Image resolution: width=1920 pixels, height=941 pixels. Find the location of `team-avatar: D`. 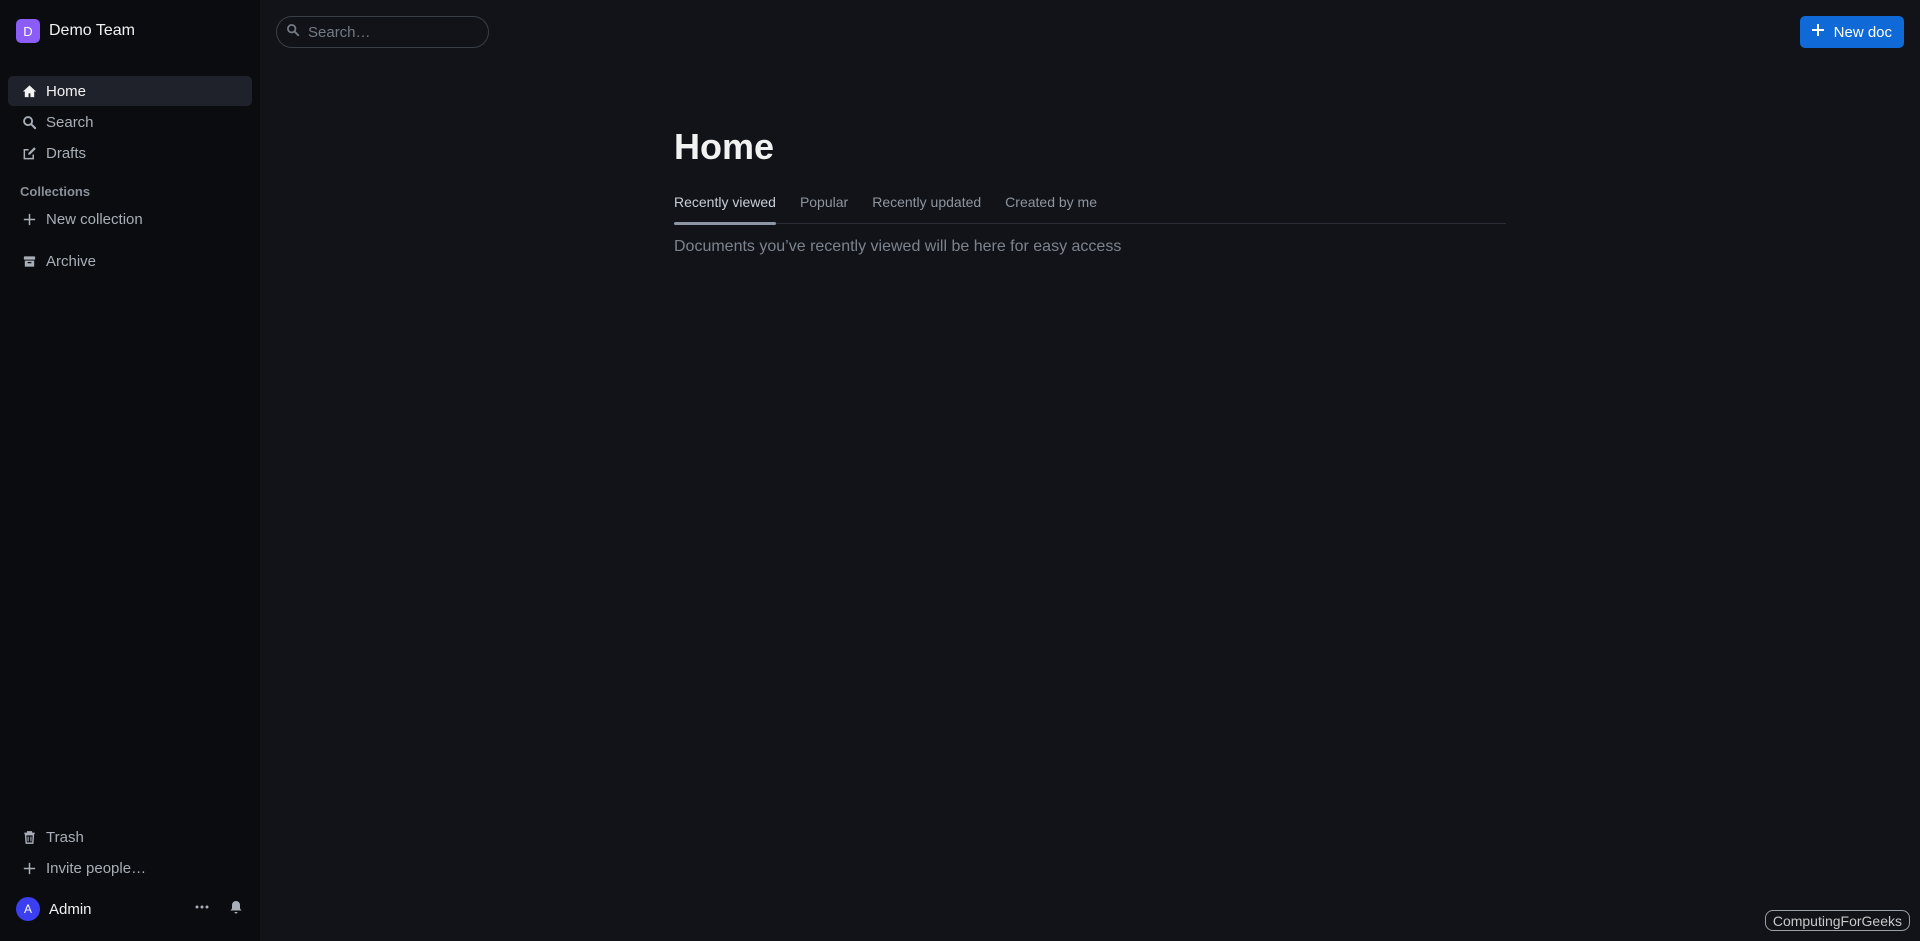

team-avatar: D is located at coordinates (28, 31).